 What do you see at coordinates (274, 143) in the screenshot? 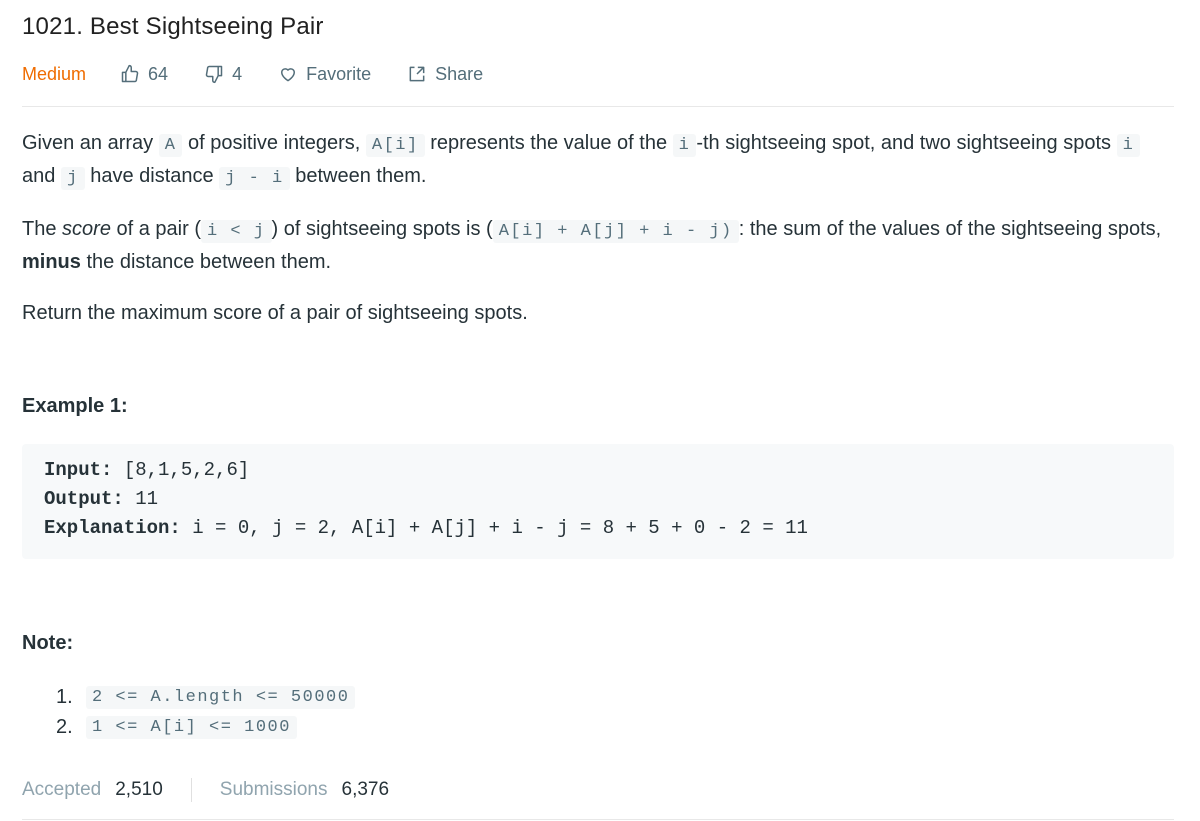
I see `text: of positive integers,` at bounding box center [274, 143].